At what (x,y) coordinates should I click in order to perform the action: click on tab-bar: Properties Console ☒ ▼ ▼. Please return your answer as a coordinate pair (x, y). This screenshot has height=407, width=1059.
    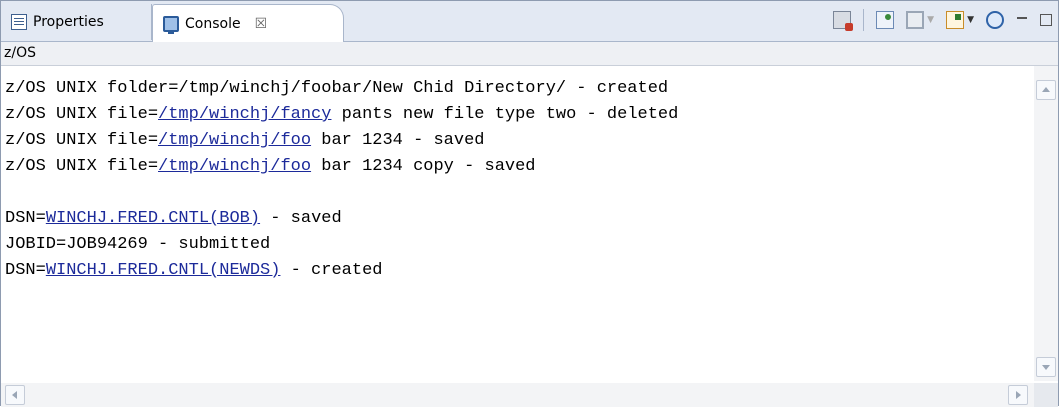
    Looking at the image, I should click on (529, 21).